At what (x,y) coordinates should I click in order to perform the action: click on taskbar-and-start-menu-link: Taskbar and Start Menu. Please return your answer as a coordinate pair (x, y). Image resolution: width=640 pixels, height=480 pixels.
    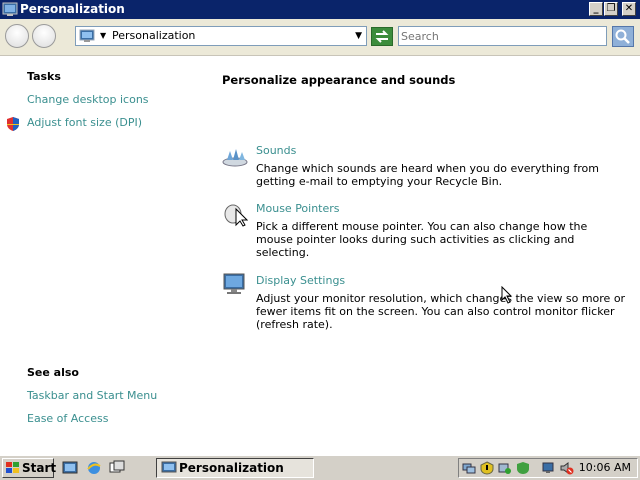
    Looking at the image, I should click on (92, 395).